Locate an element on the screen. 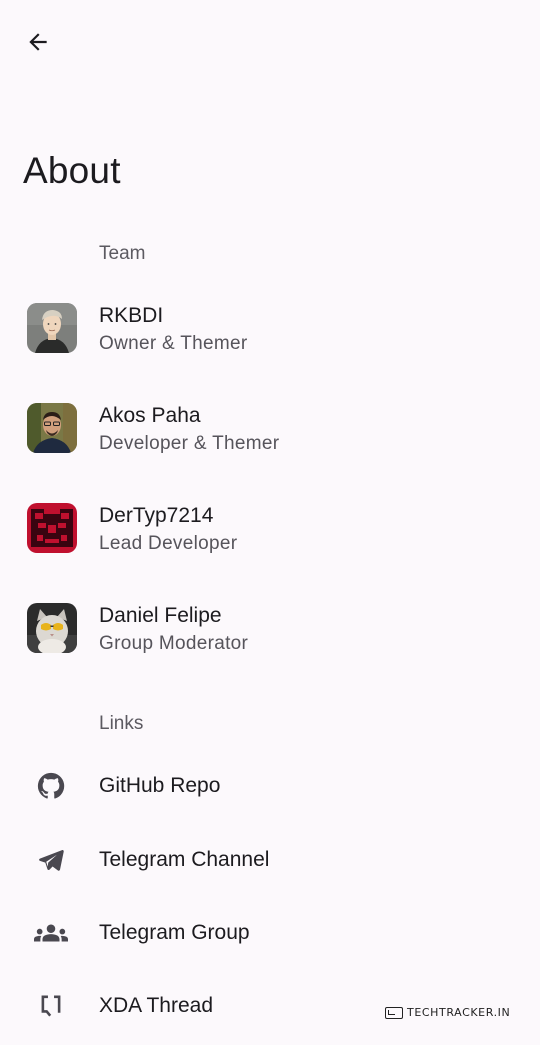  xda-icon is located at coordinates (51, 1006).